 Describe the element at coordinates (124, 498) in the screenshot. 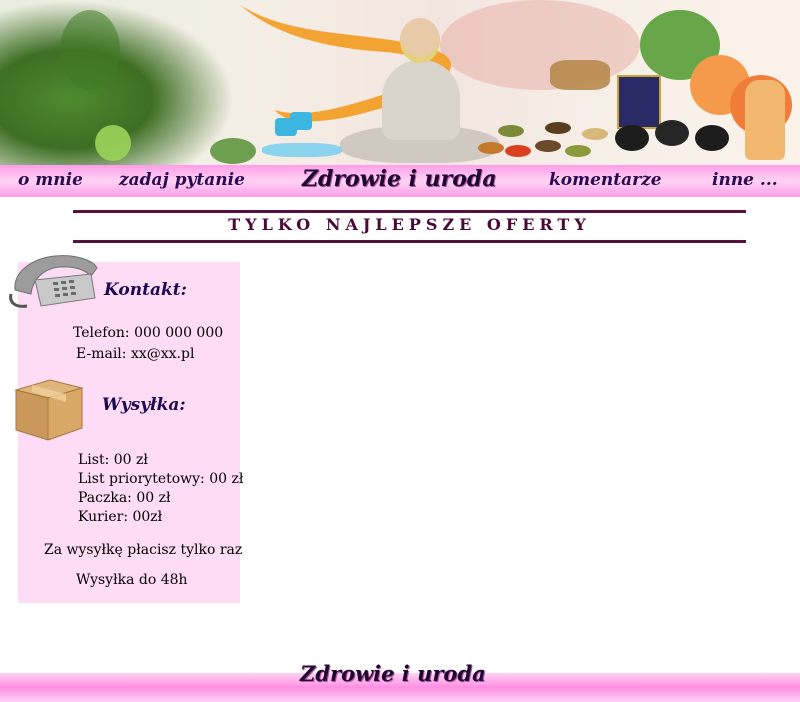

I see `shipping-item: Paczka: 00 zł` at that location.